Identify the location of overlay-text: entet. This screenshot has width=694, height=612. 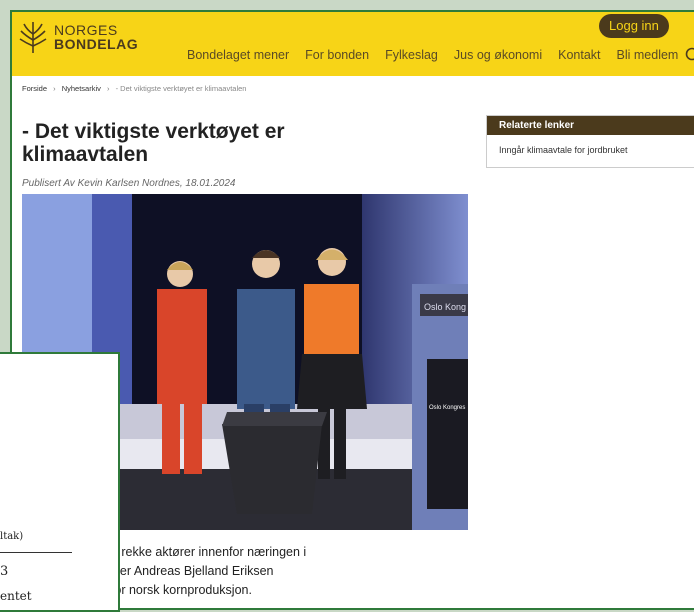
(16, 596).